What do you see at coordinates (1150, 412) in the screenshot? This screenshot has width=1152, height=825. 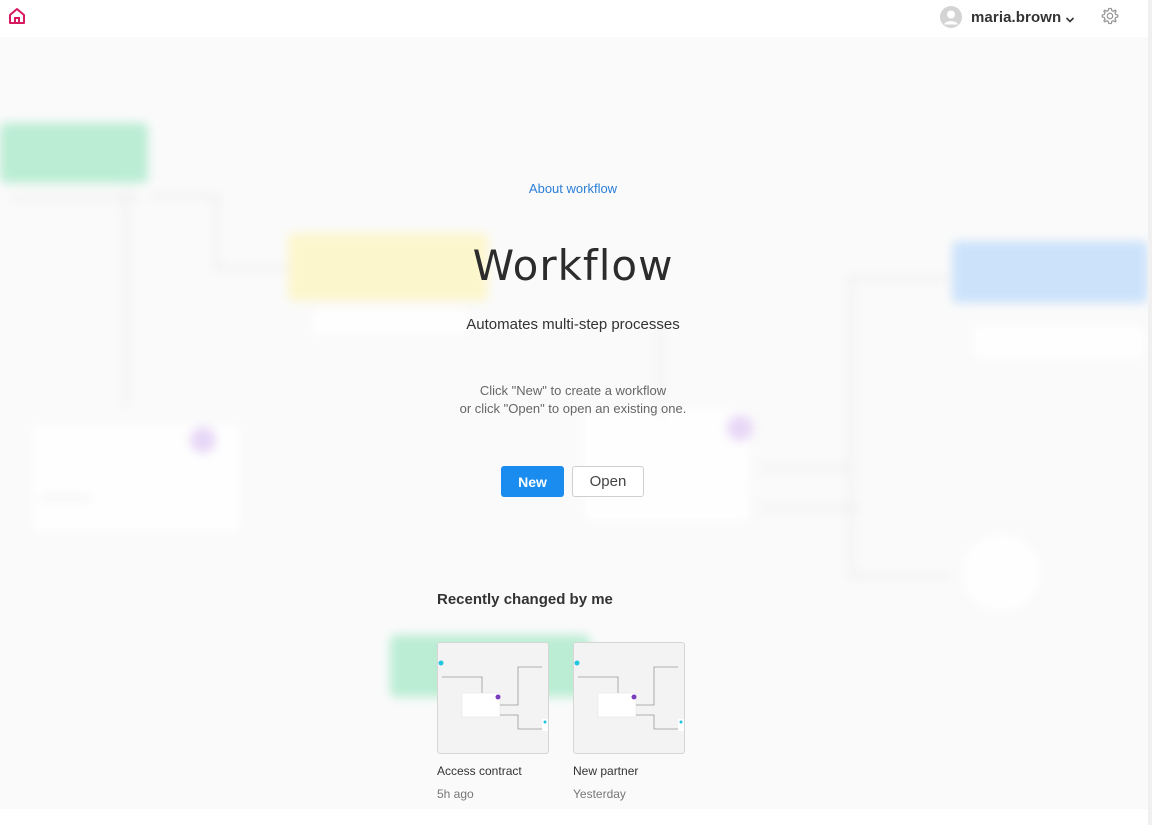 I see `page-scrollbar` at bounding box center [1150, 412].